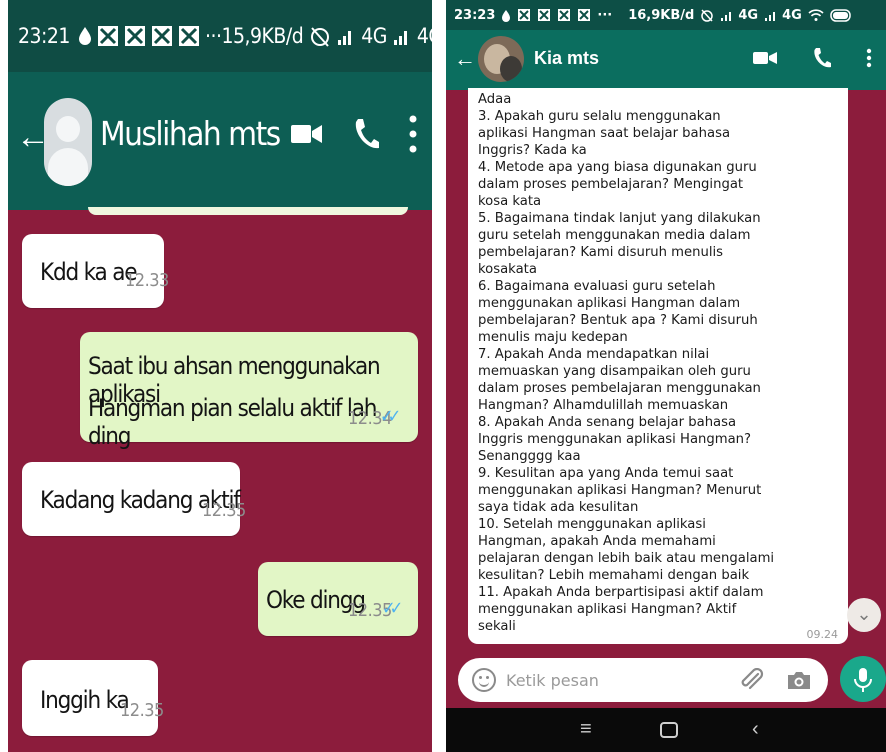 The height and width of the screenshot is (752, 886). What do you see at coordinates (666, 60) in the screenshot?
I see `chat-header: ← Kia mts` at bounding box center [666, 60].